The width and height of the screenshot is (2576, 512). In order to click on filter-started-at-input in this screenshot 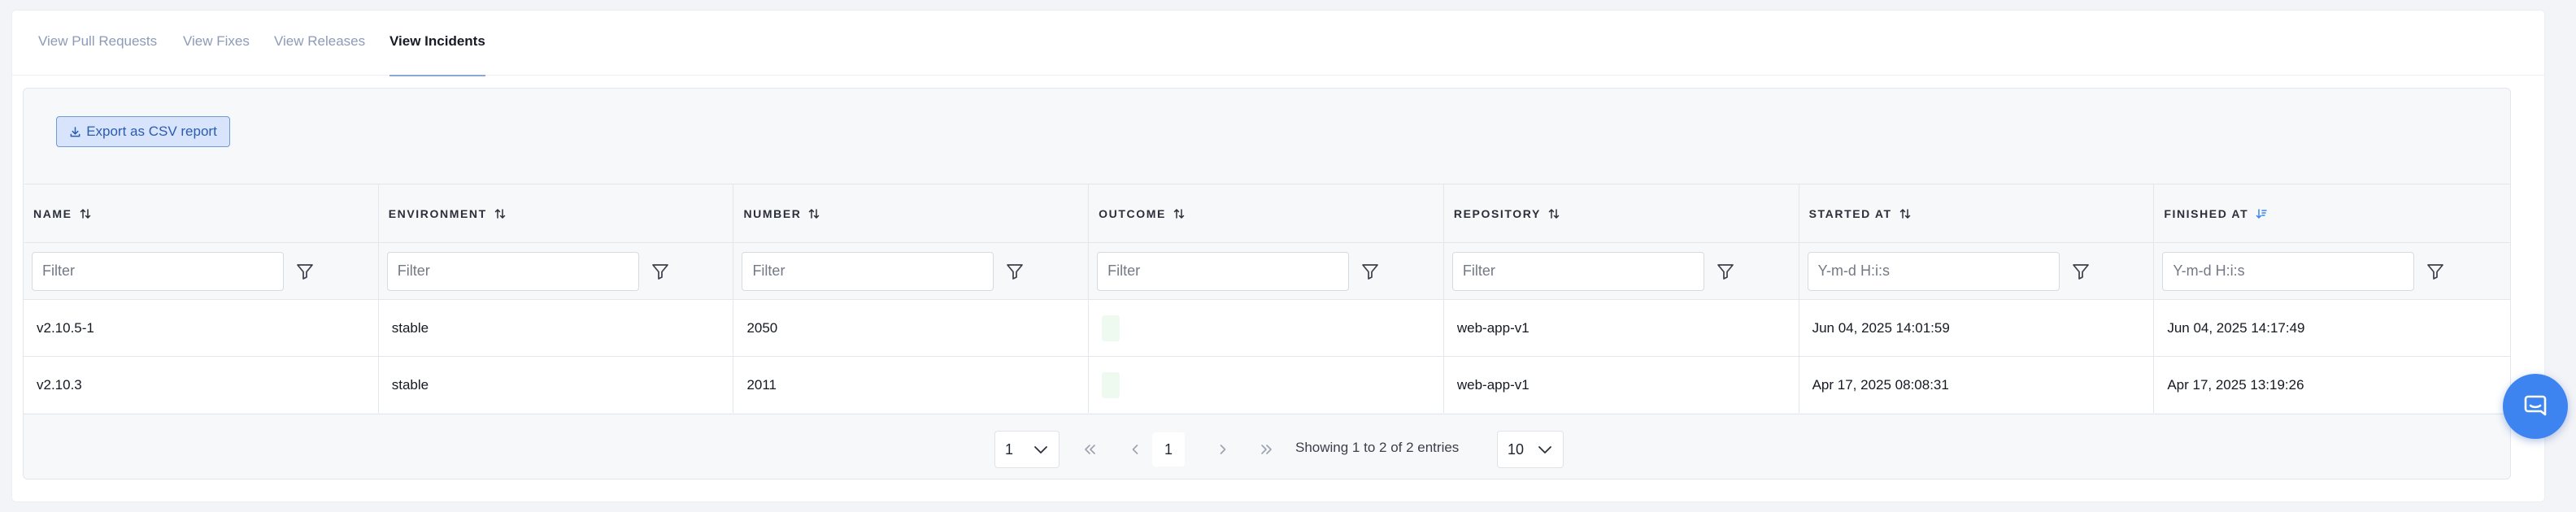, I will do `click(1934, 271)`.